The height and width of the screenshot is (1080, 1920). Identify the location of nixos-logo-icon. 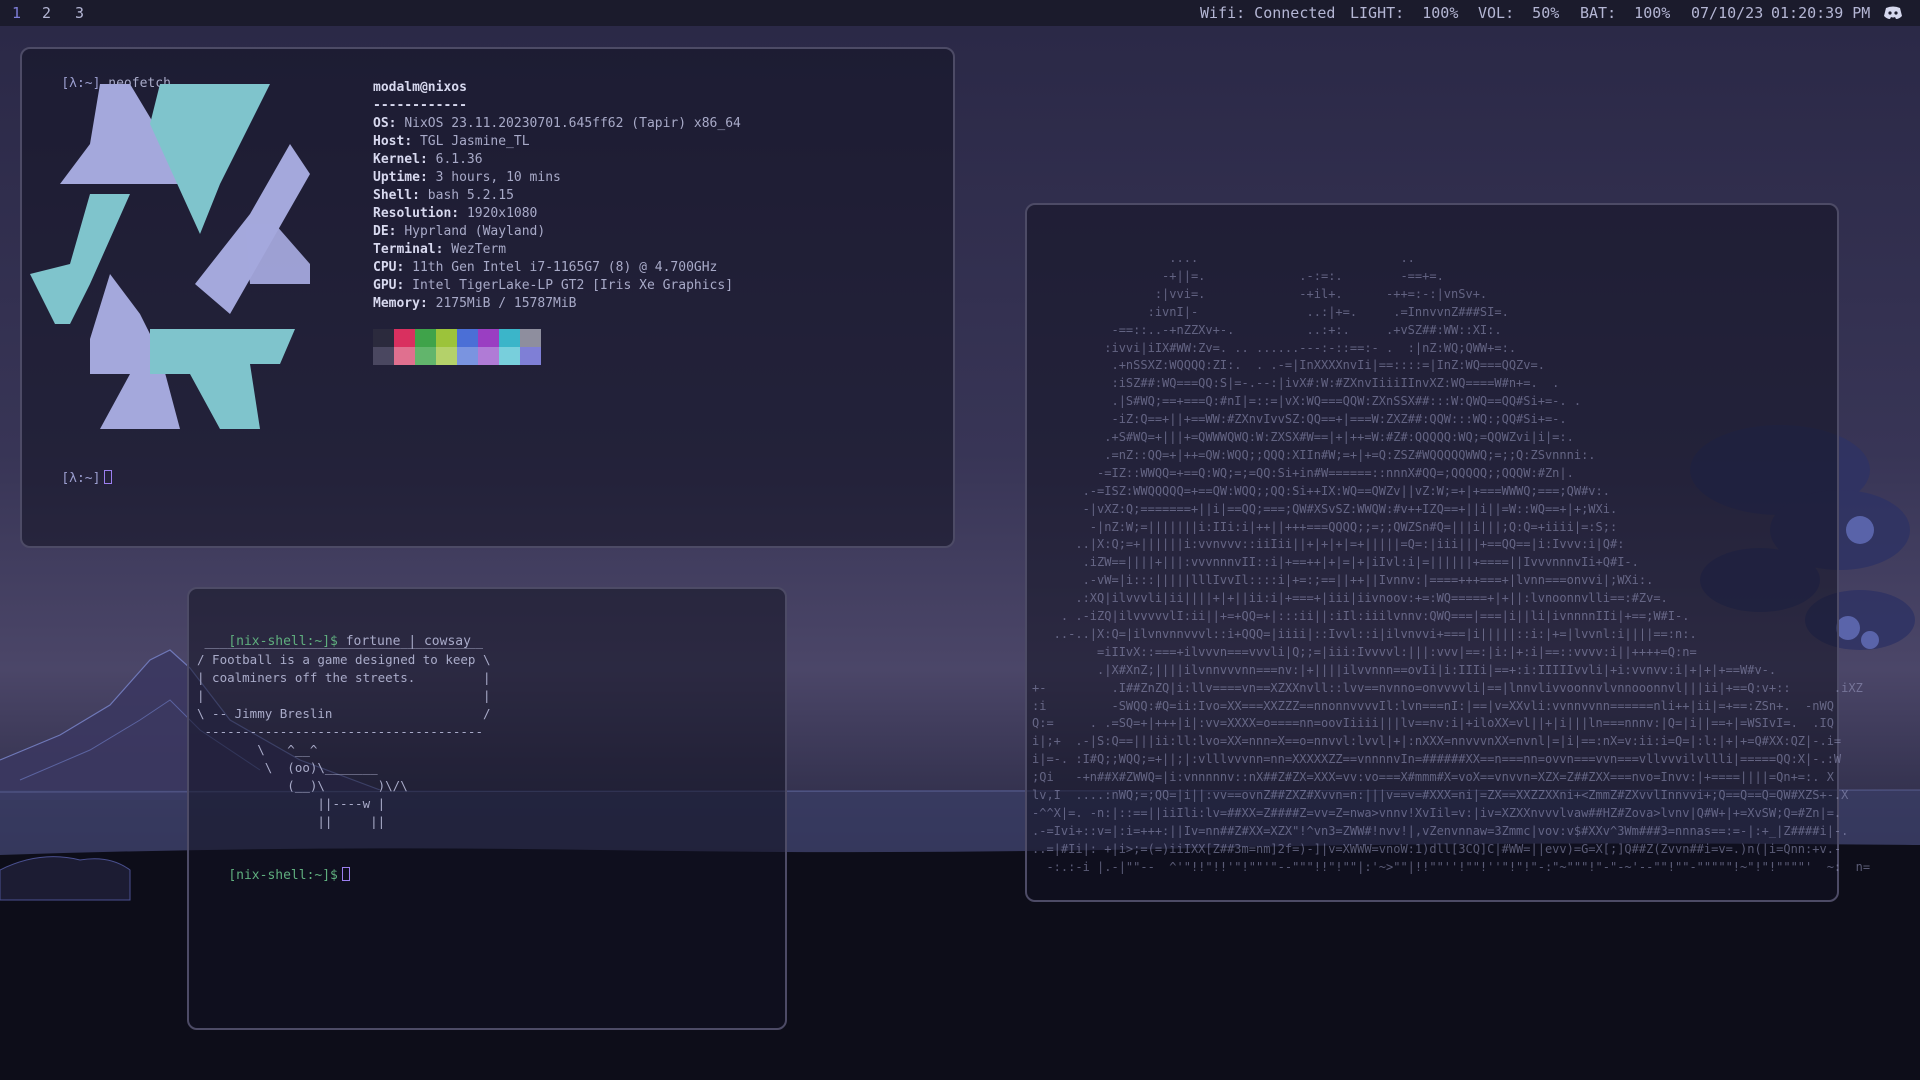
(170, 256).